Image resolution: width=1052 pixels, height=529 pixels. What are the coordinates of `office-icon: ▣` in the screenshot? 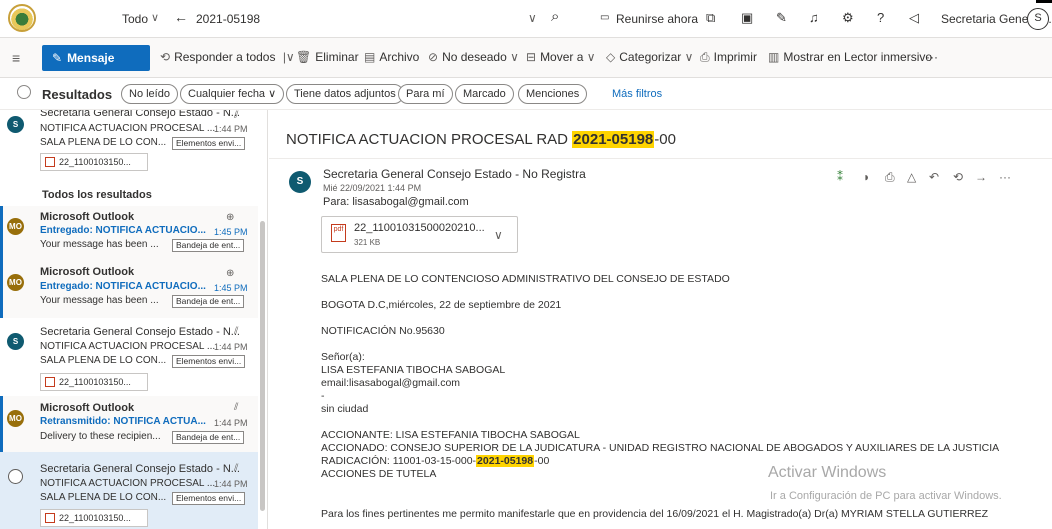 It's located at (747, 18).